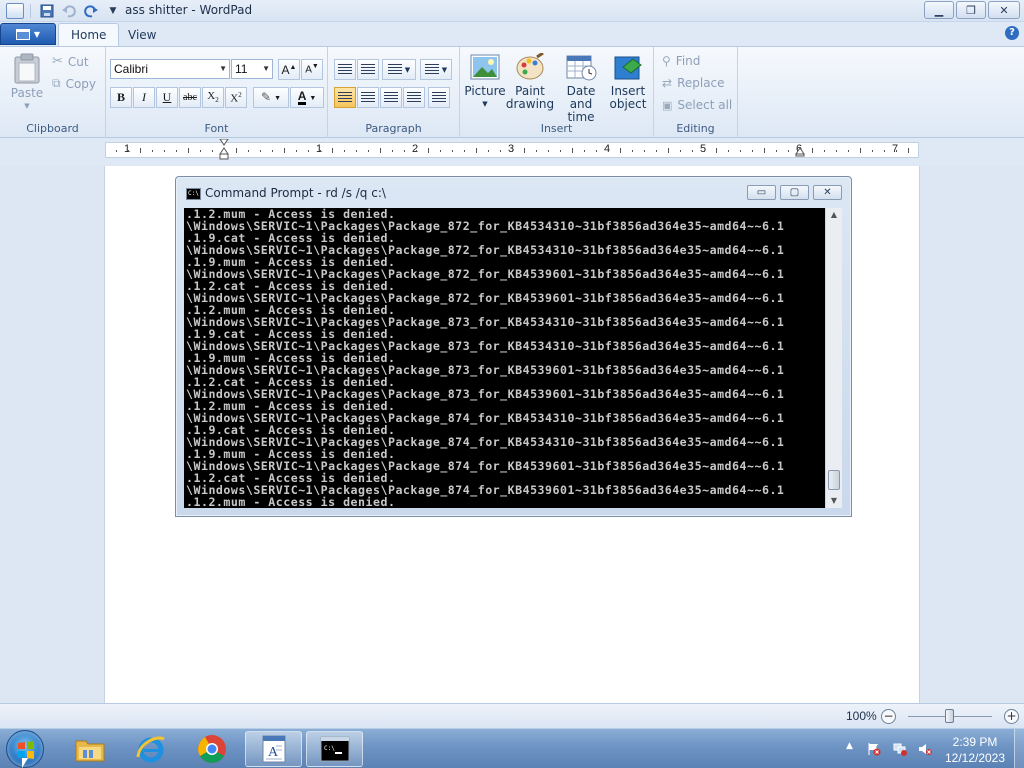 This screenshot has width=1024, height=768. What do you see at coordinates (1011, 716) in the screenshot?
I see `zoom-in-button: +` at bounding box center [1011, 716].